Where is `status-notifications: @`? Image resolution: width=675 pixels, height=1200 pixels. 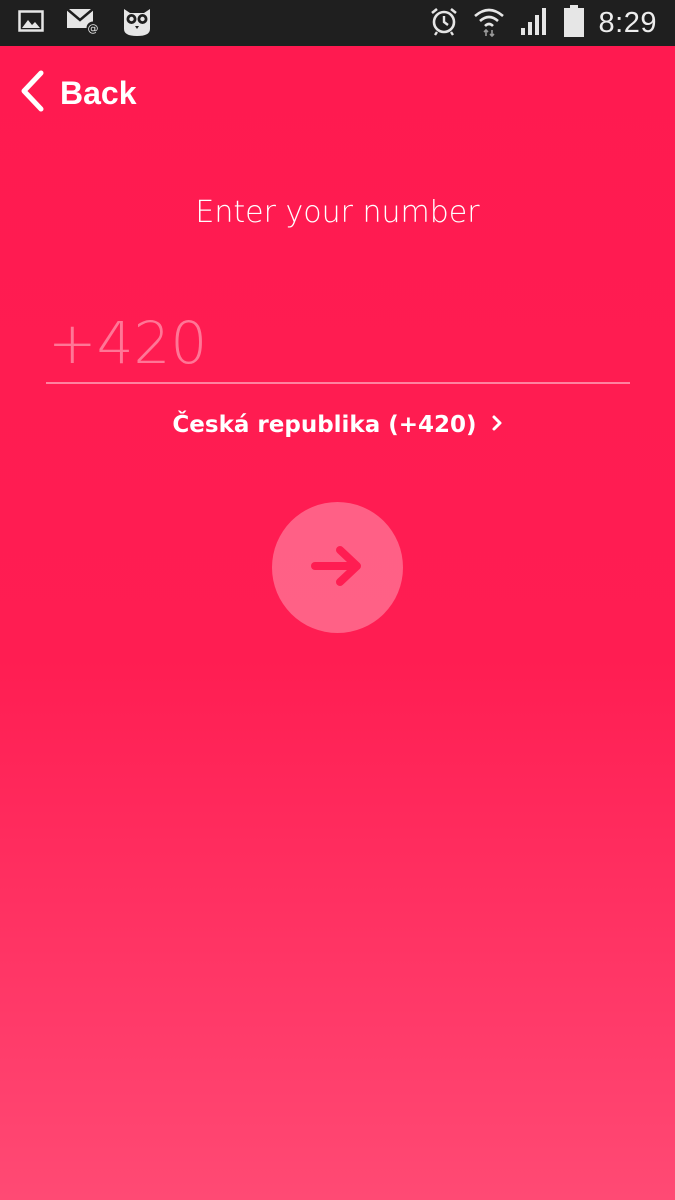 status-notifications: @ is located at coordinates (85, 23).